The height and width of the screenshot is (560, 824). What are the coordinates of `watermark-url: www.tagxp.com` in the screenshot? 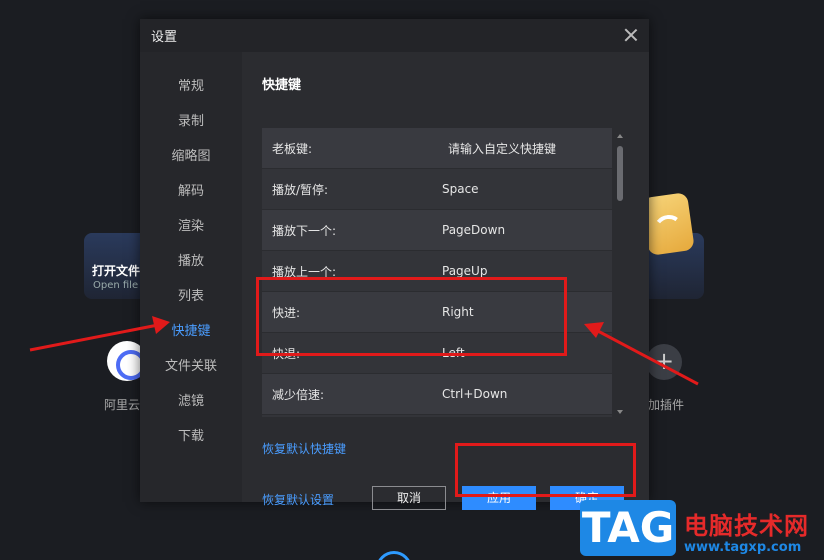 It's located at (743, 547).